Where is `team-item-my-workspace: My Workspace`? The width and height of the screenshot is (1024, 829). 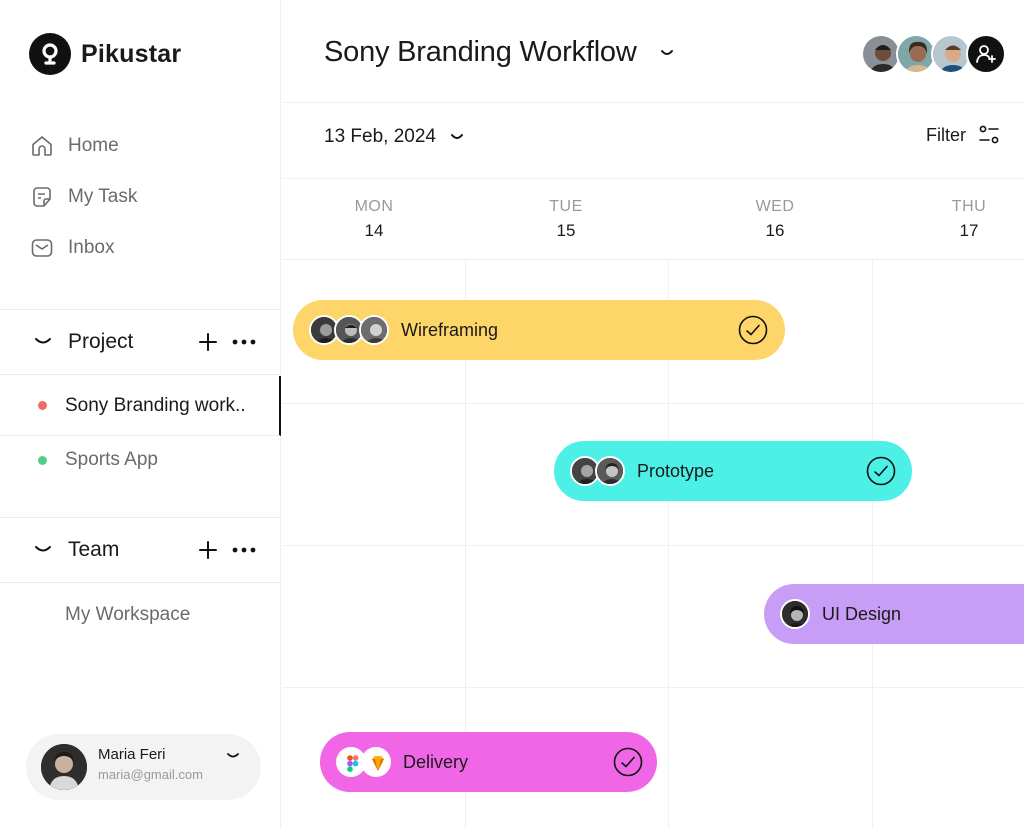 team-item-my-workspace: My Workspace is located at coordinates (140, 615).